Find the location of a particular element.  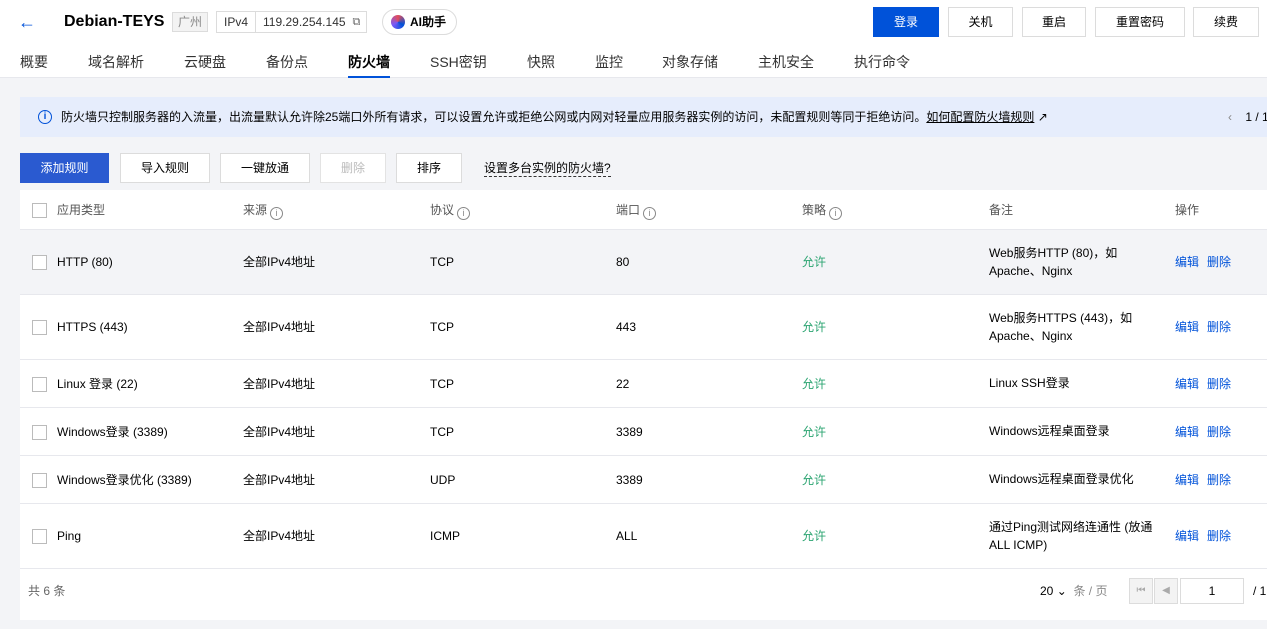

import-rule-button: 导入规则 is located at coordinates (165, 168).